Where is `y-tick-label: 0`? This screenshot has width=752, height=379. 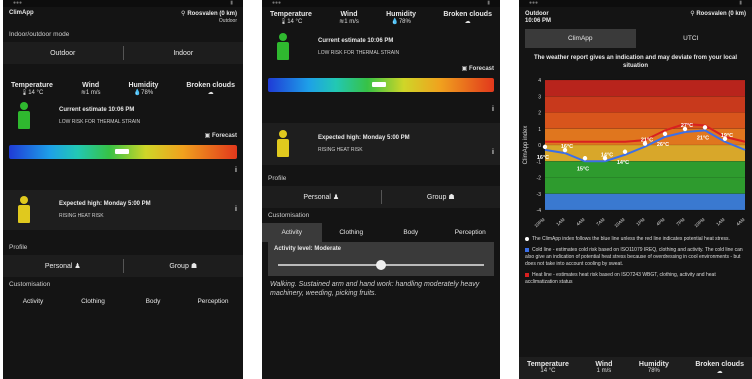 y-tick-label: 0 is located at coordinates (539, 146).